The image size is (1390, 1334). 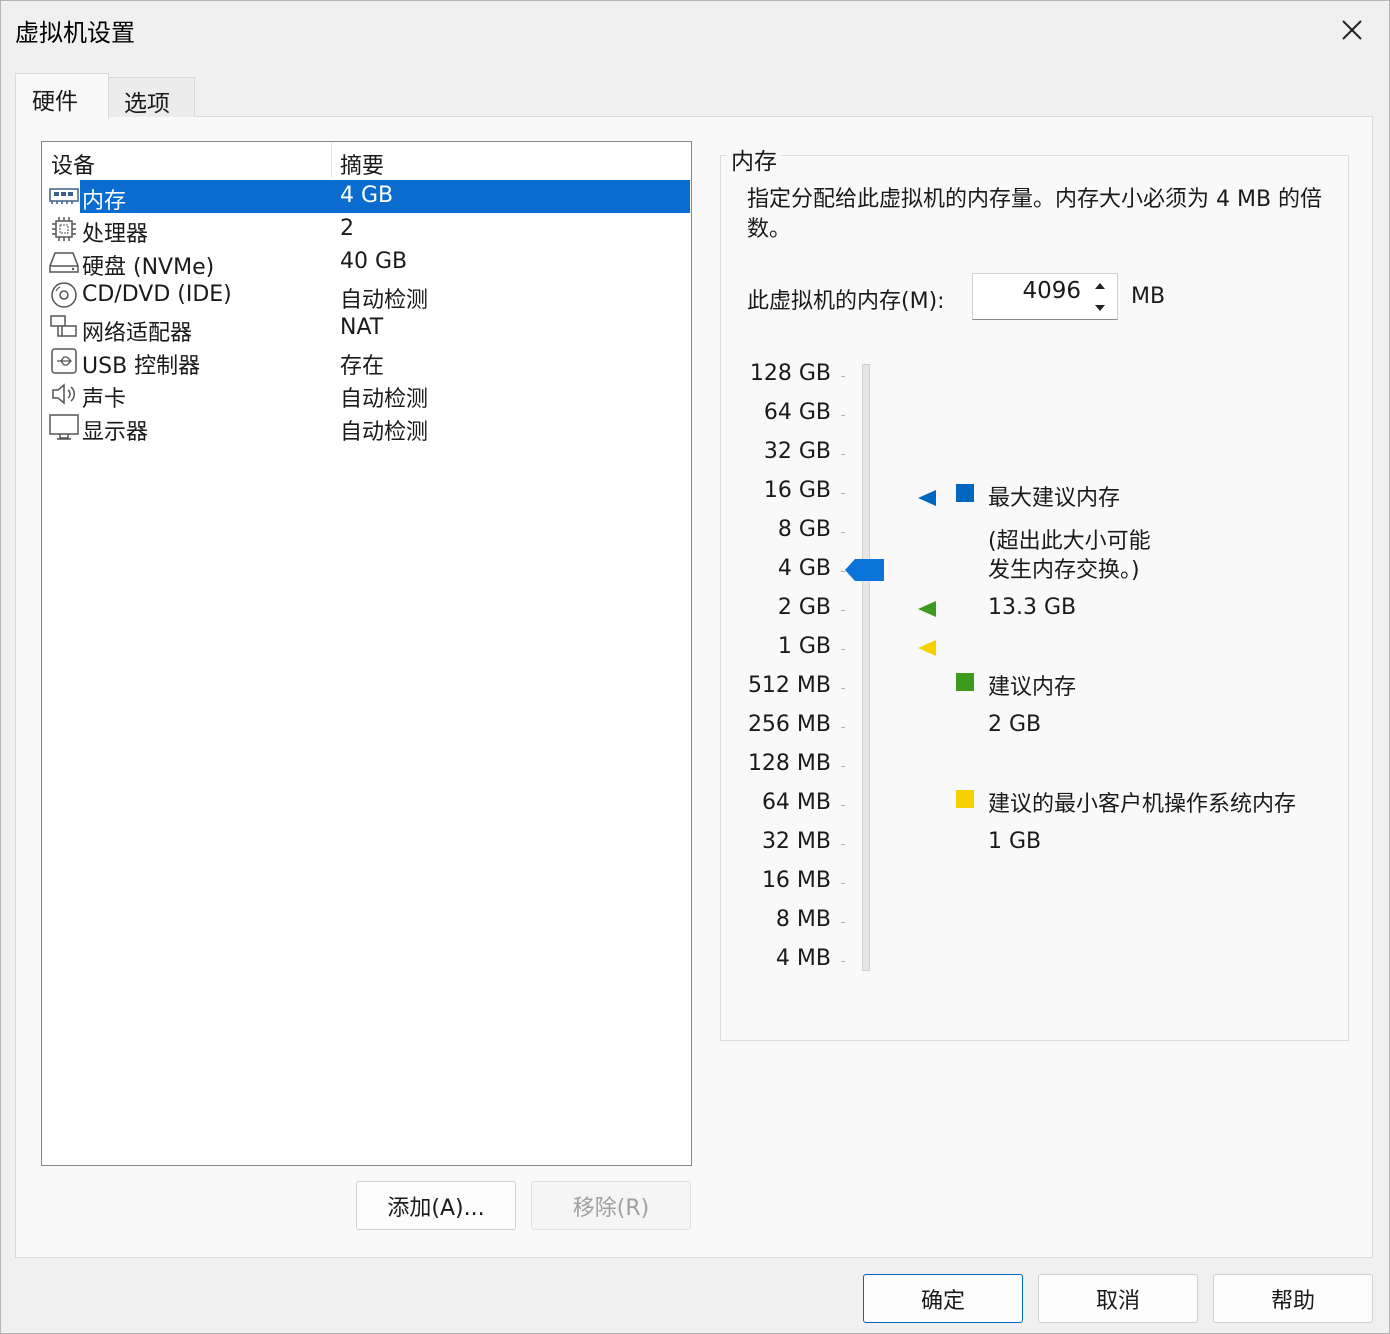 I want to click on legend-min-value: 1 GB, so click(x=1015, y=841).